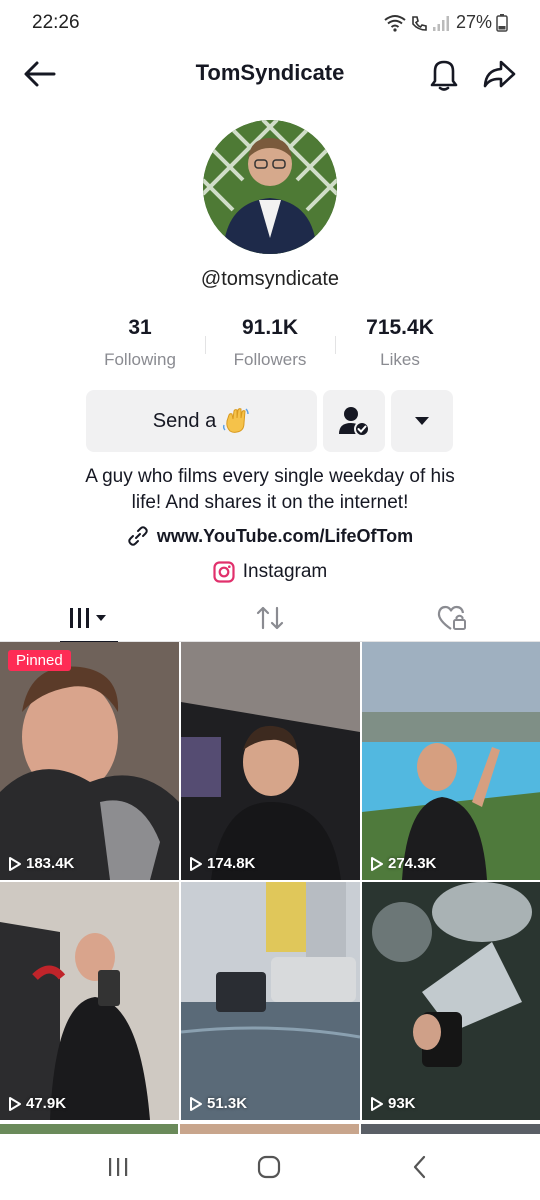 This screenshot has width=540, height=1200. I want to click on battery-icon, so click(502, 22).